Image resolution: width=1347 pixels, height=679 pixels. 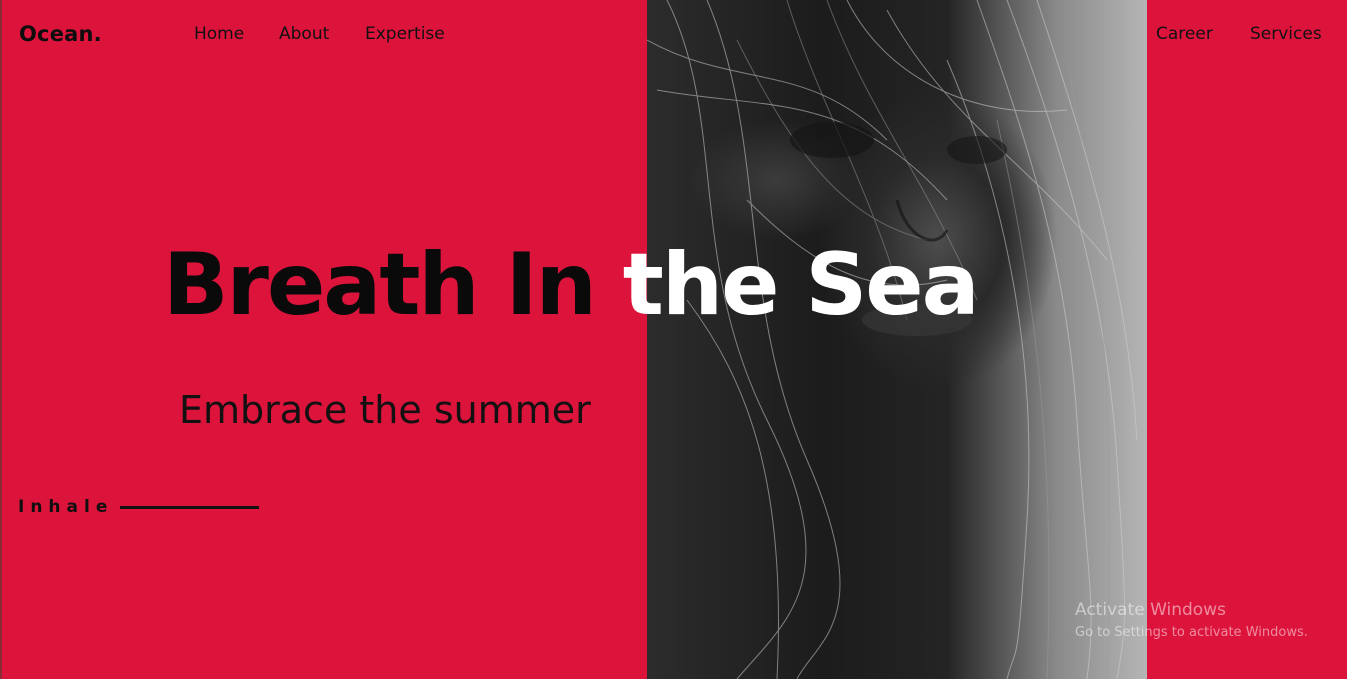 I want to click on hero-title: Breath In the Sea, so click(x=571, y=285).